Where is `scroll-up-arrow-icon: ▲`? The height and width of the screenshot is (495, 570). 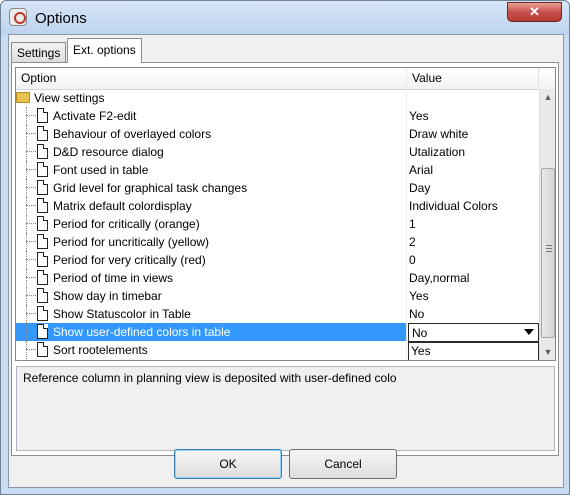 scroll-up-arrow-icon: ▲ is located at coordinates (547, 97).